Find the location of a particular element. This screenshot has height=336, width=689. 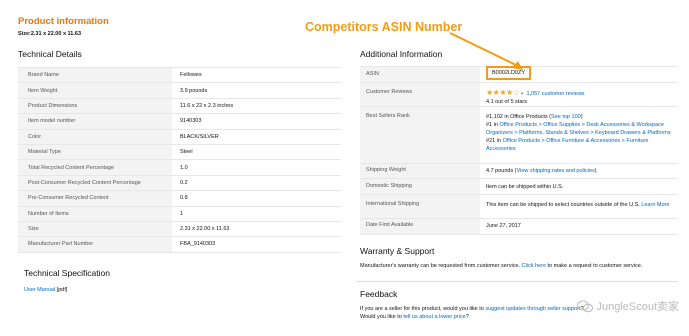

tech-details-row: Pre-Consumer Recycled Content 0.8 is located at coordinates (179, 198).